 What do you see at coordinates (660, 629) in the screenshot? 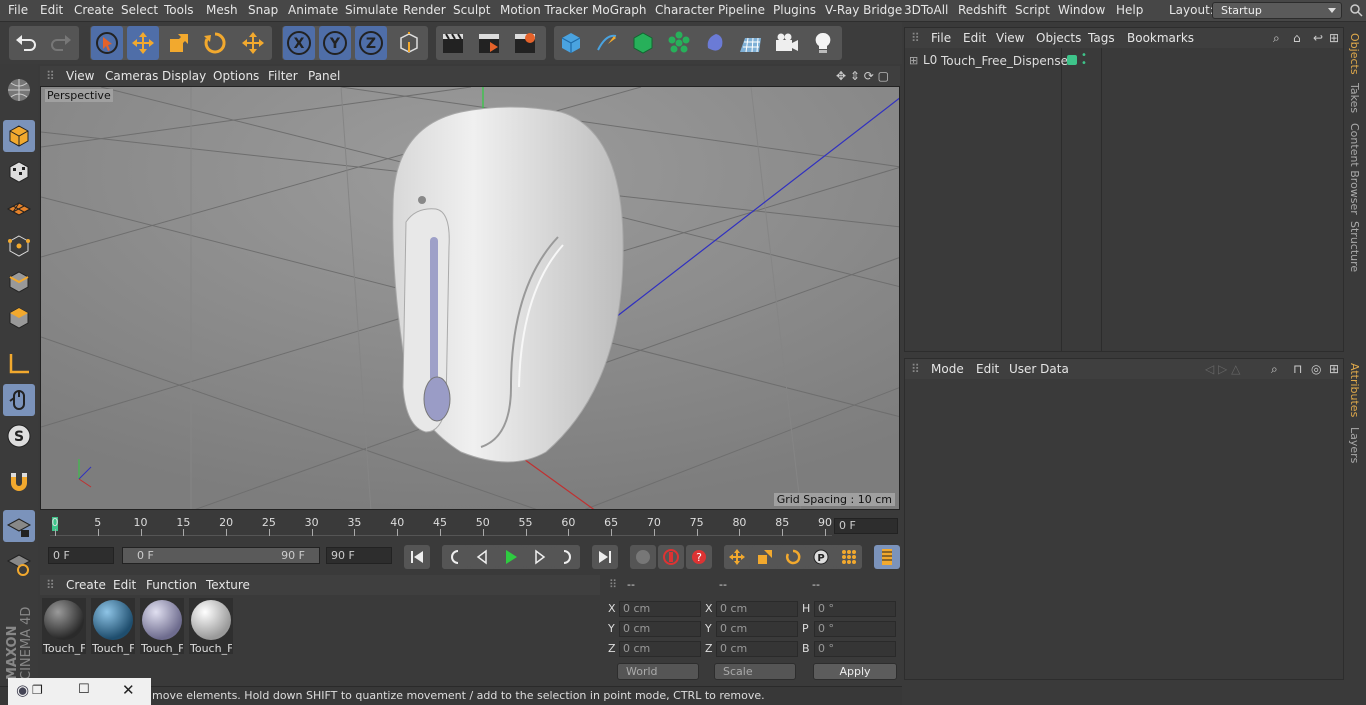
I see `position-y-field: 0 cm` at bounding box center [660, 629].